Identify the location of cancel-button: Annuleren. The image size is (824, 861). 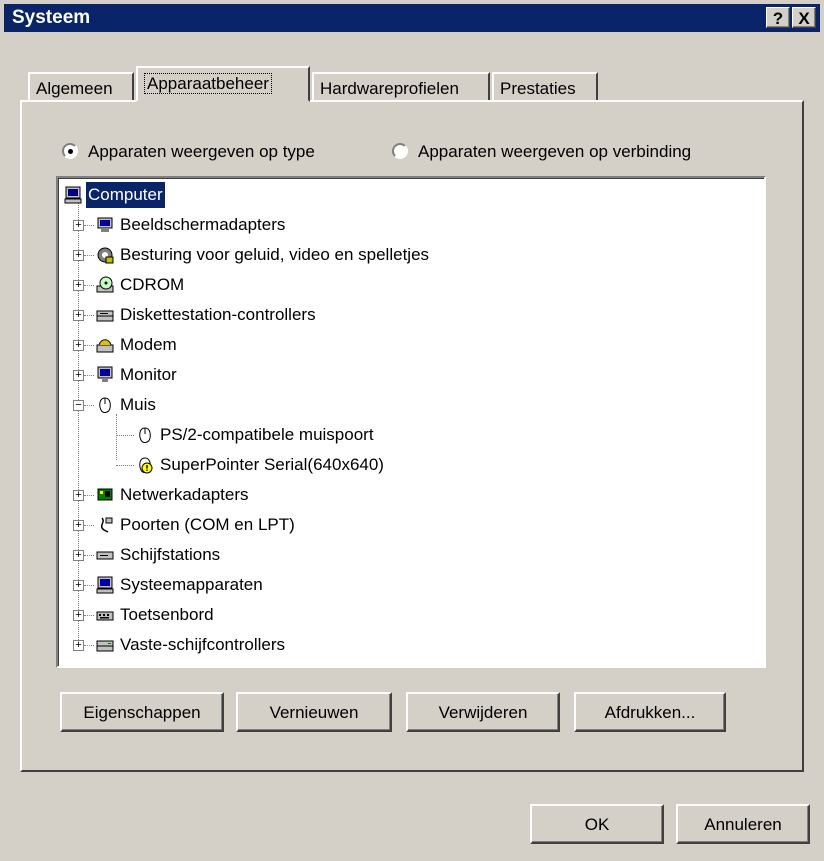
(743, 824).